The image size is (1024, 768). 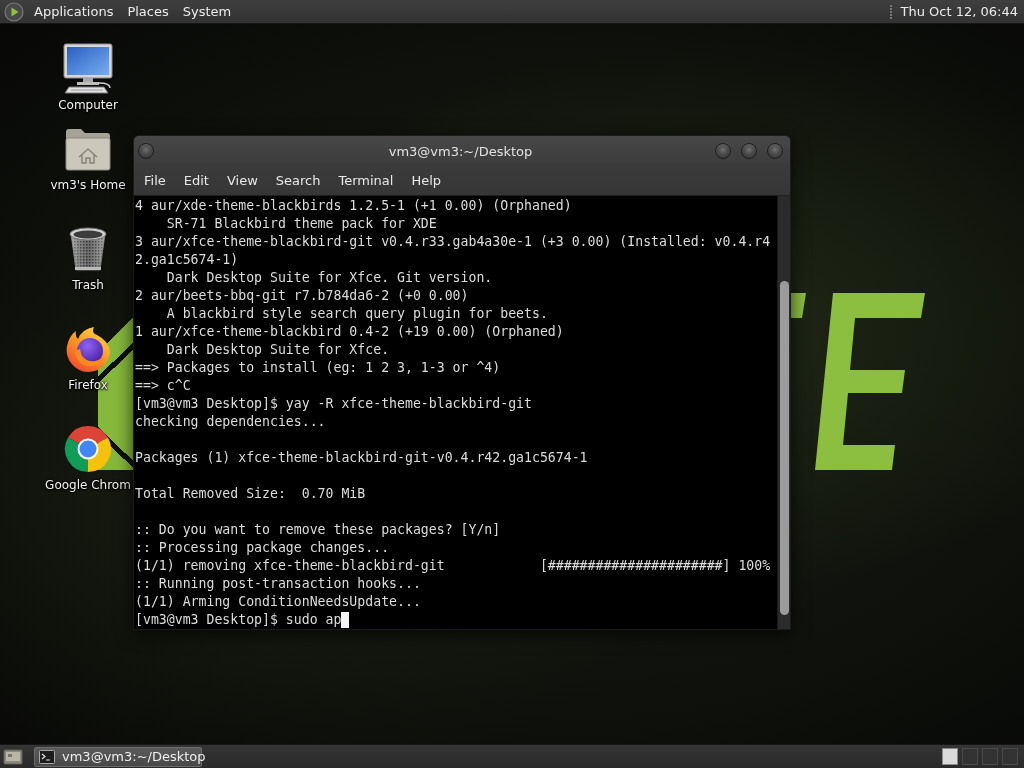 What do you see at coordinates (426, 180) in the screenshot?
I see `menu-item: Help` at bounding box center [426, 180].